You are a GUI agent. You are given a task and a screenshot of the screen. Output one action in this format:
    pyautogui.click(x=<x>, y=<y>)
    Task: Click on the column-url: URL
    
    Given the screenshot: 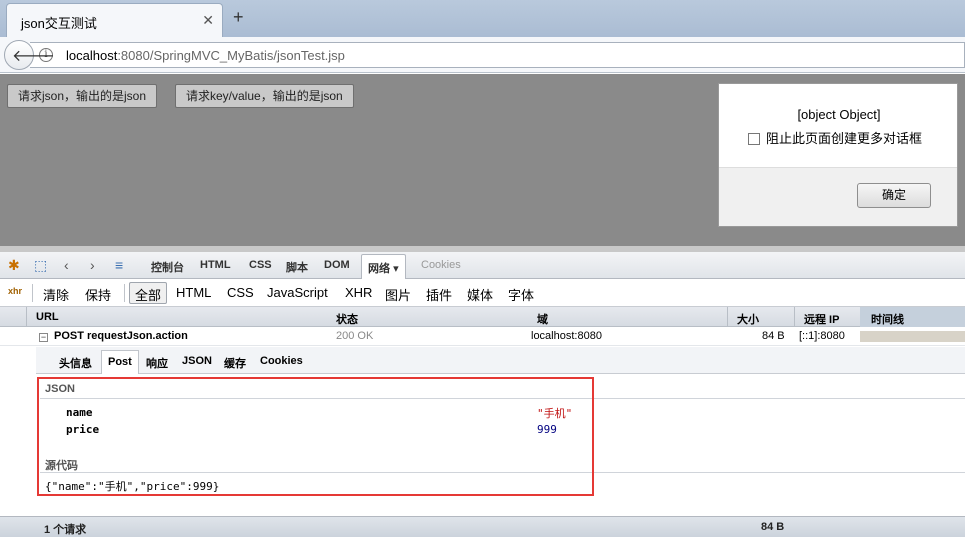 What is the action you would take?
    pyautogui.click(x=47, y=317)
    